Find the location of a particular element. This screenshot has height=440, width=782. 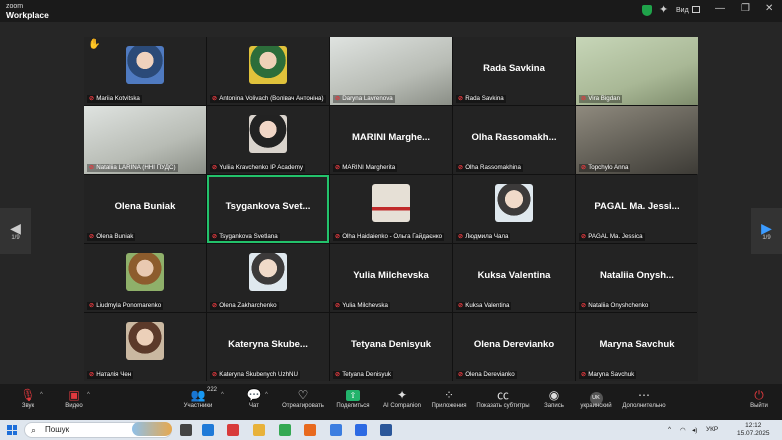

participant-tile: Kuksa Valentina ⊘ Kuksa Valentina is located at coordinates (514, 278).